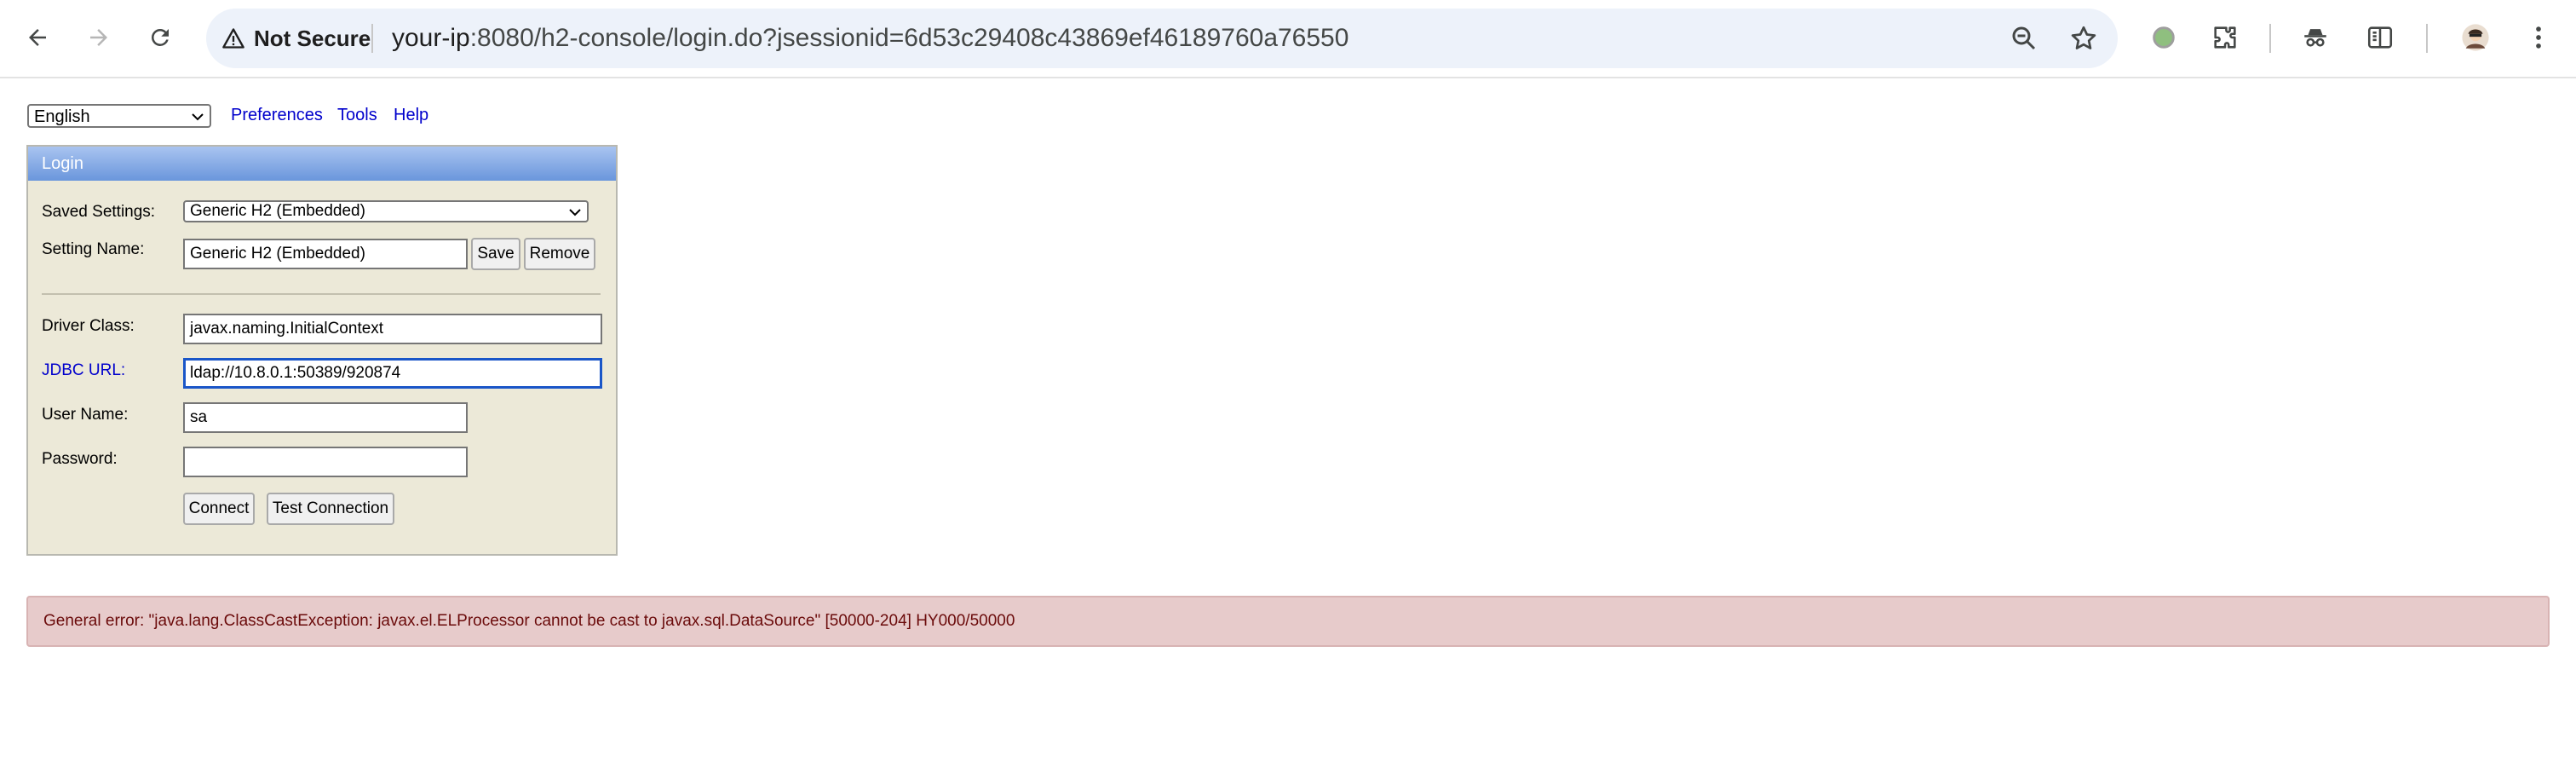  What do you see at coordinates (331, 509) in the screenshot?
I see `test-connection-button: Test Connection` at bounding box center [331, 509].